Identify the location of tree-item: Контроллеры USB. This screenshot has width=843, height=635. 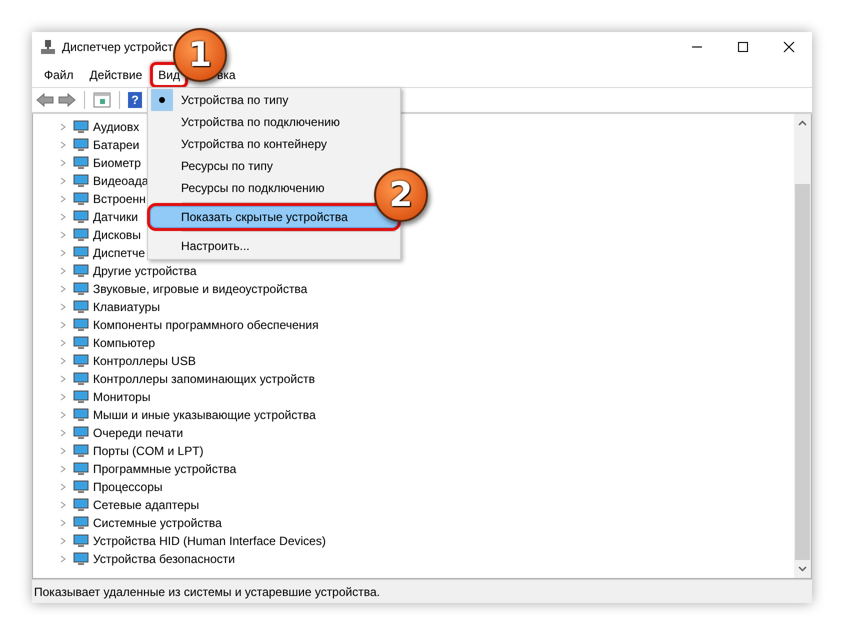
(144, 361).